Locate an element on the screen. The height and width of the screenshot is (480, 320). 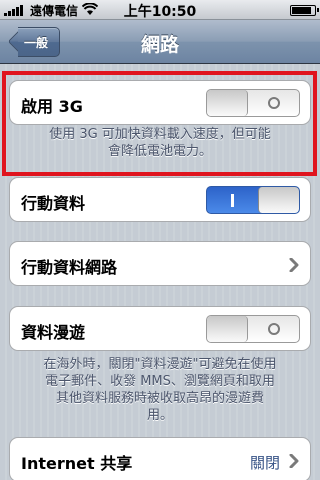
switch-off-icon is located at coordinates (274, 329).